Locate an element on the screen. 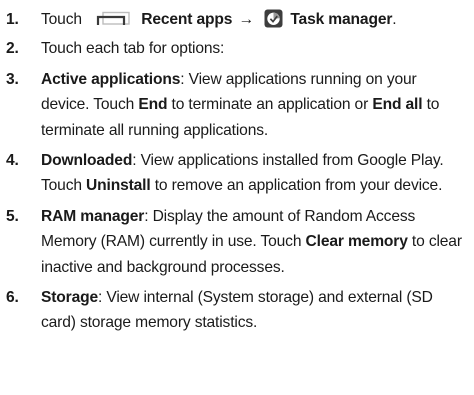  task-manager-label: Task manager is located at coordinates (341, 19).